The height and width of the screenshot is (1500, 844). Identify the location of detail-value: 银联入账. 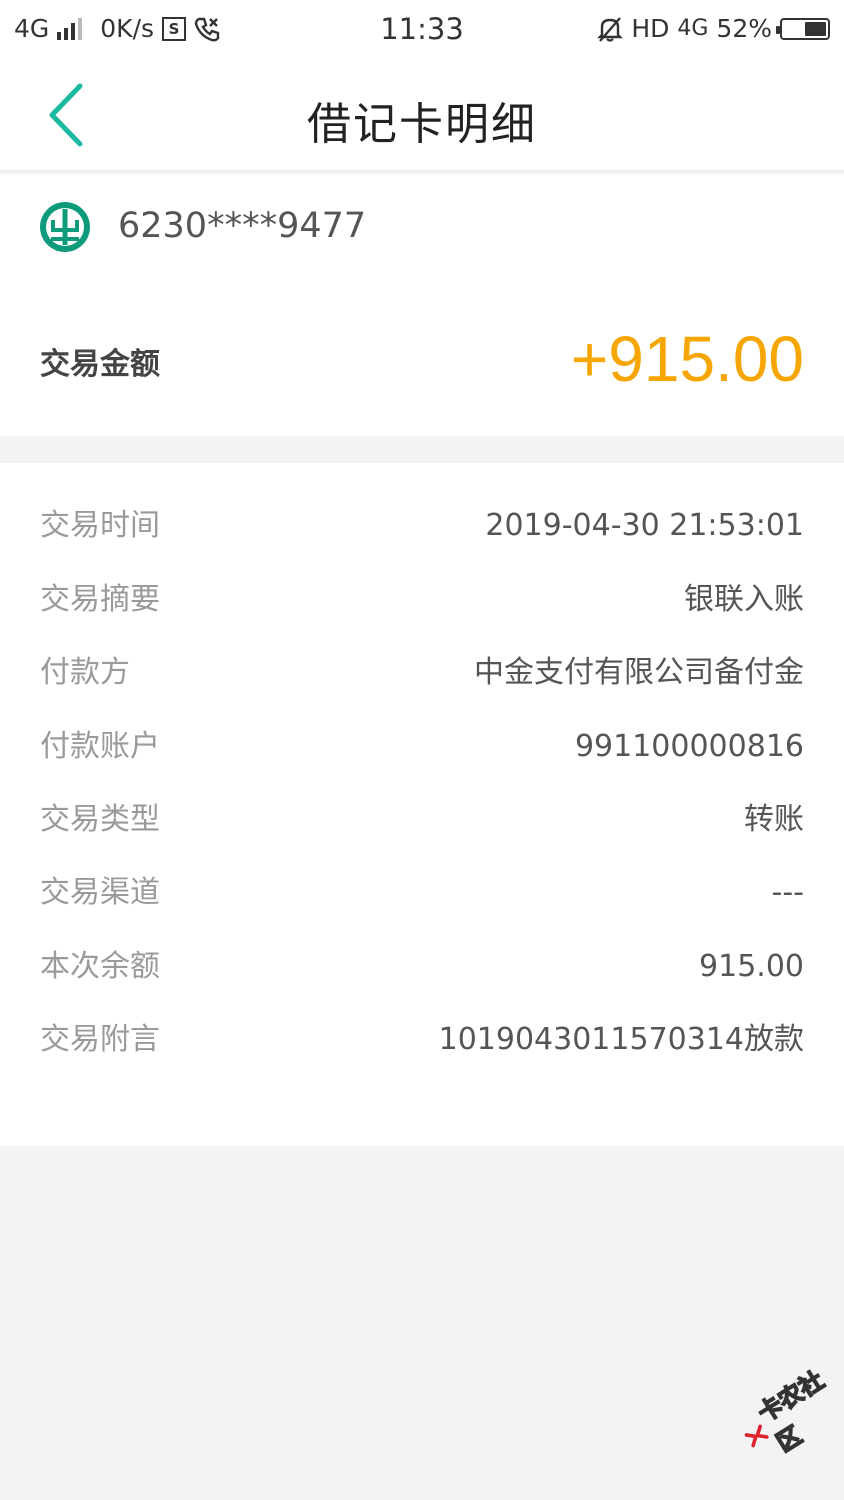
(744, 599).